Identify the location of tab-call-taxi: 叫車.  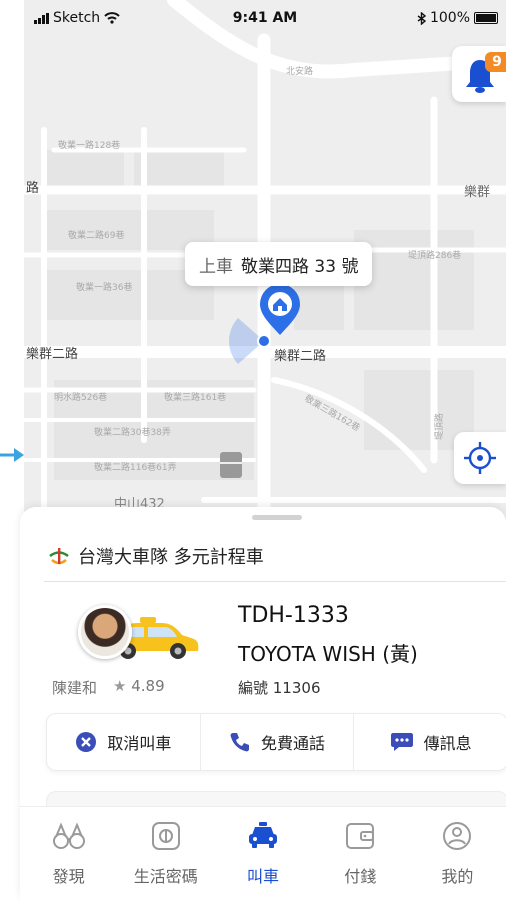
(262, 853).